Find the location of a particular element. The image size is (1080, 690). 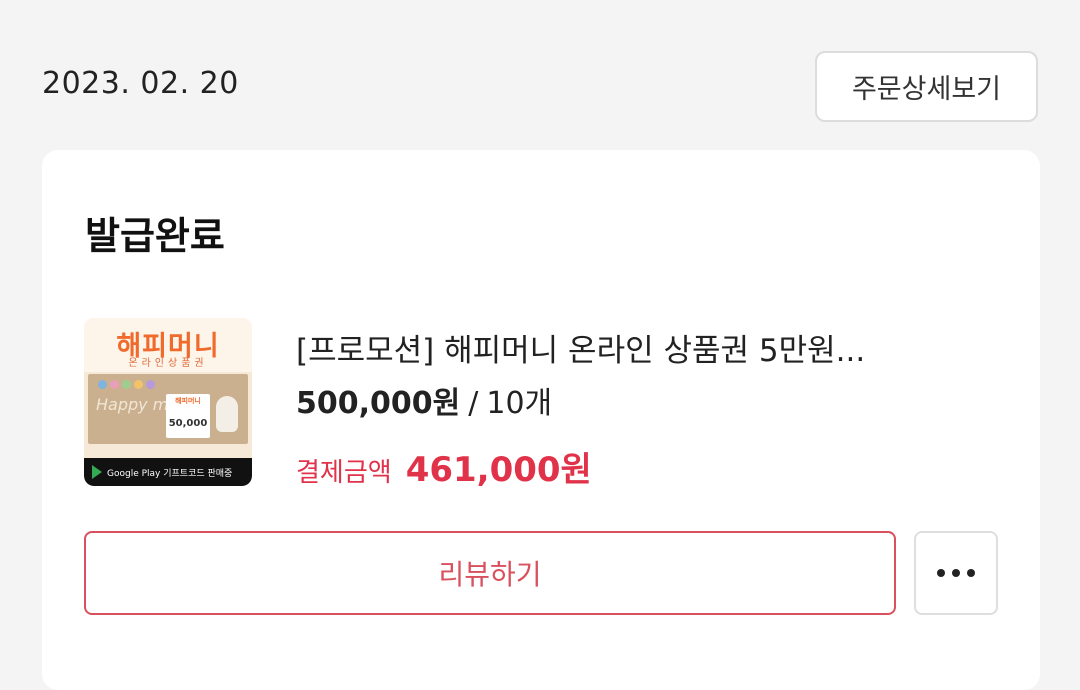

price-line: 500,000원/10개 is located at coordinates (424, 400).